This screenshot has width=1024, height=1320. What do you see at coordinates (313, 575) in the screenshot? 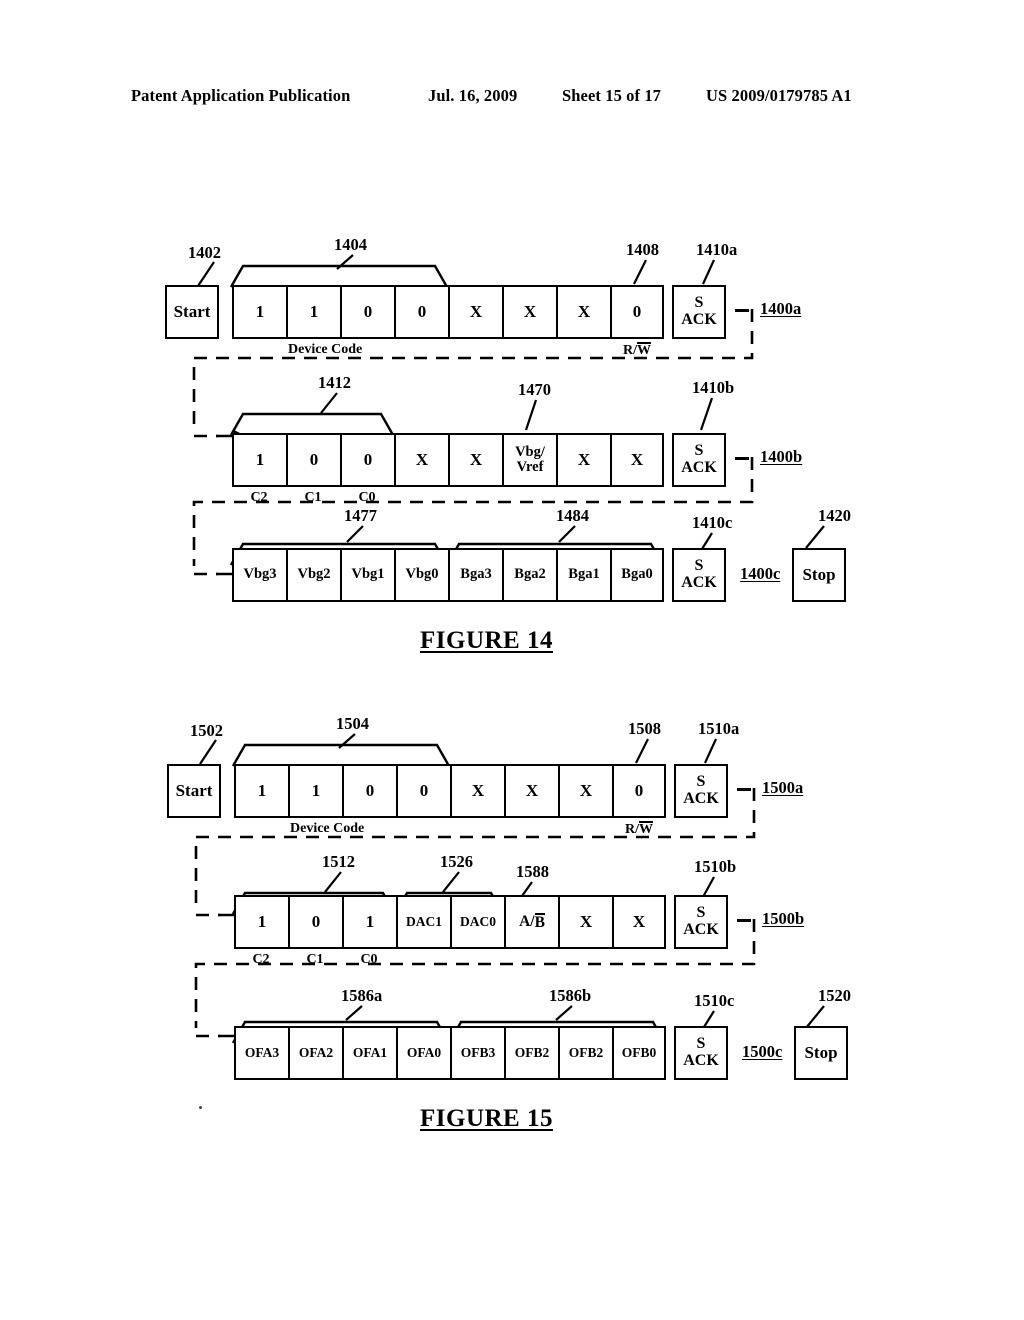
I see `bit-cell: Vbg2` at bounding box center [313, 575].